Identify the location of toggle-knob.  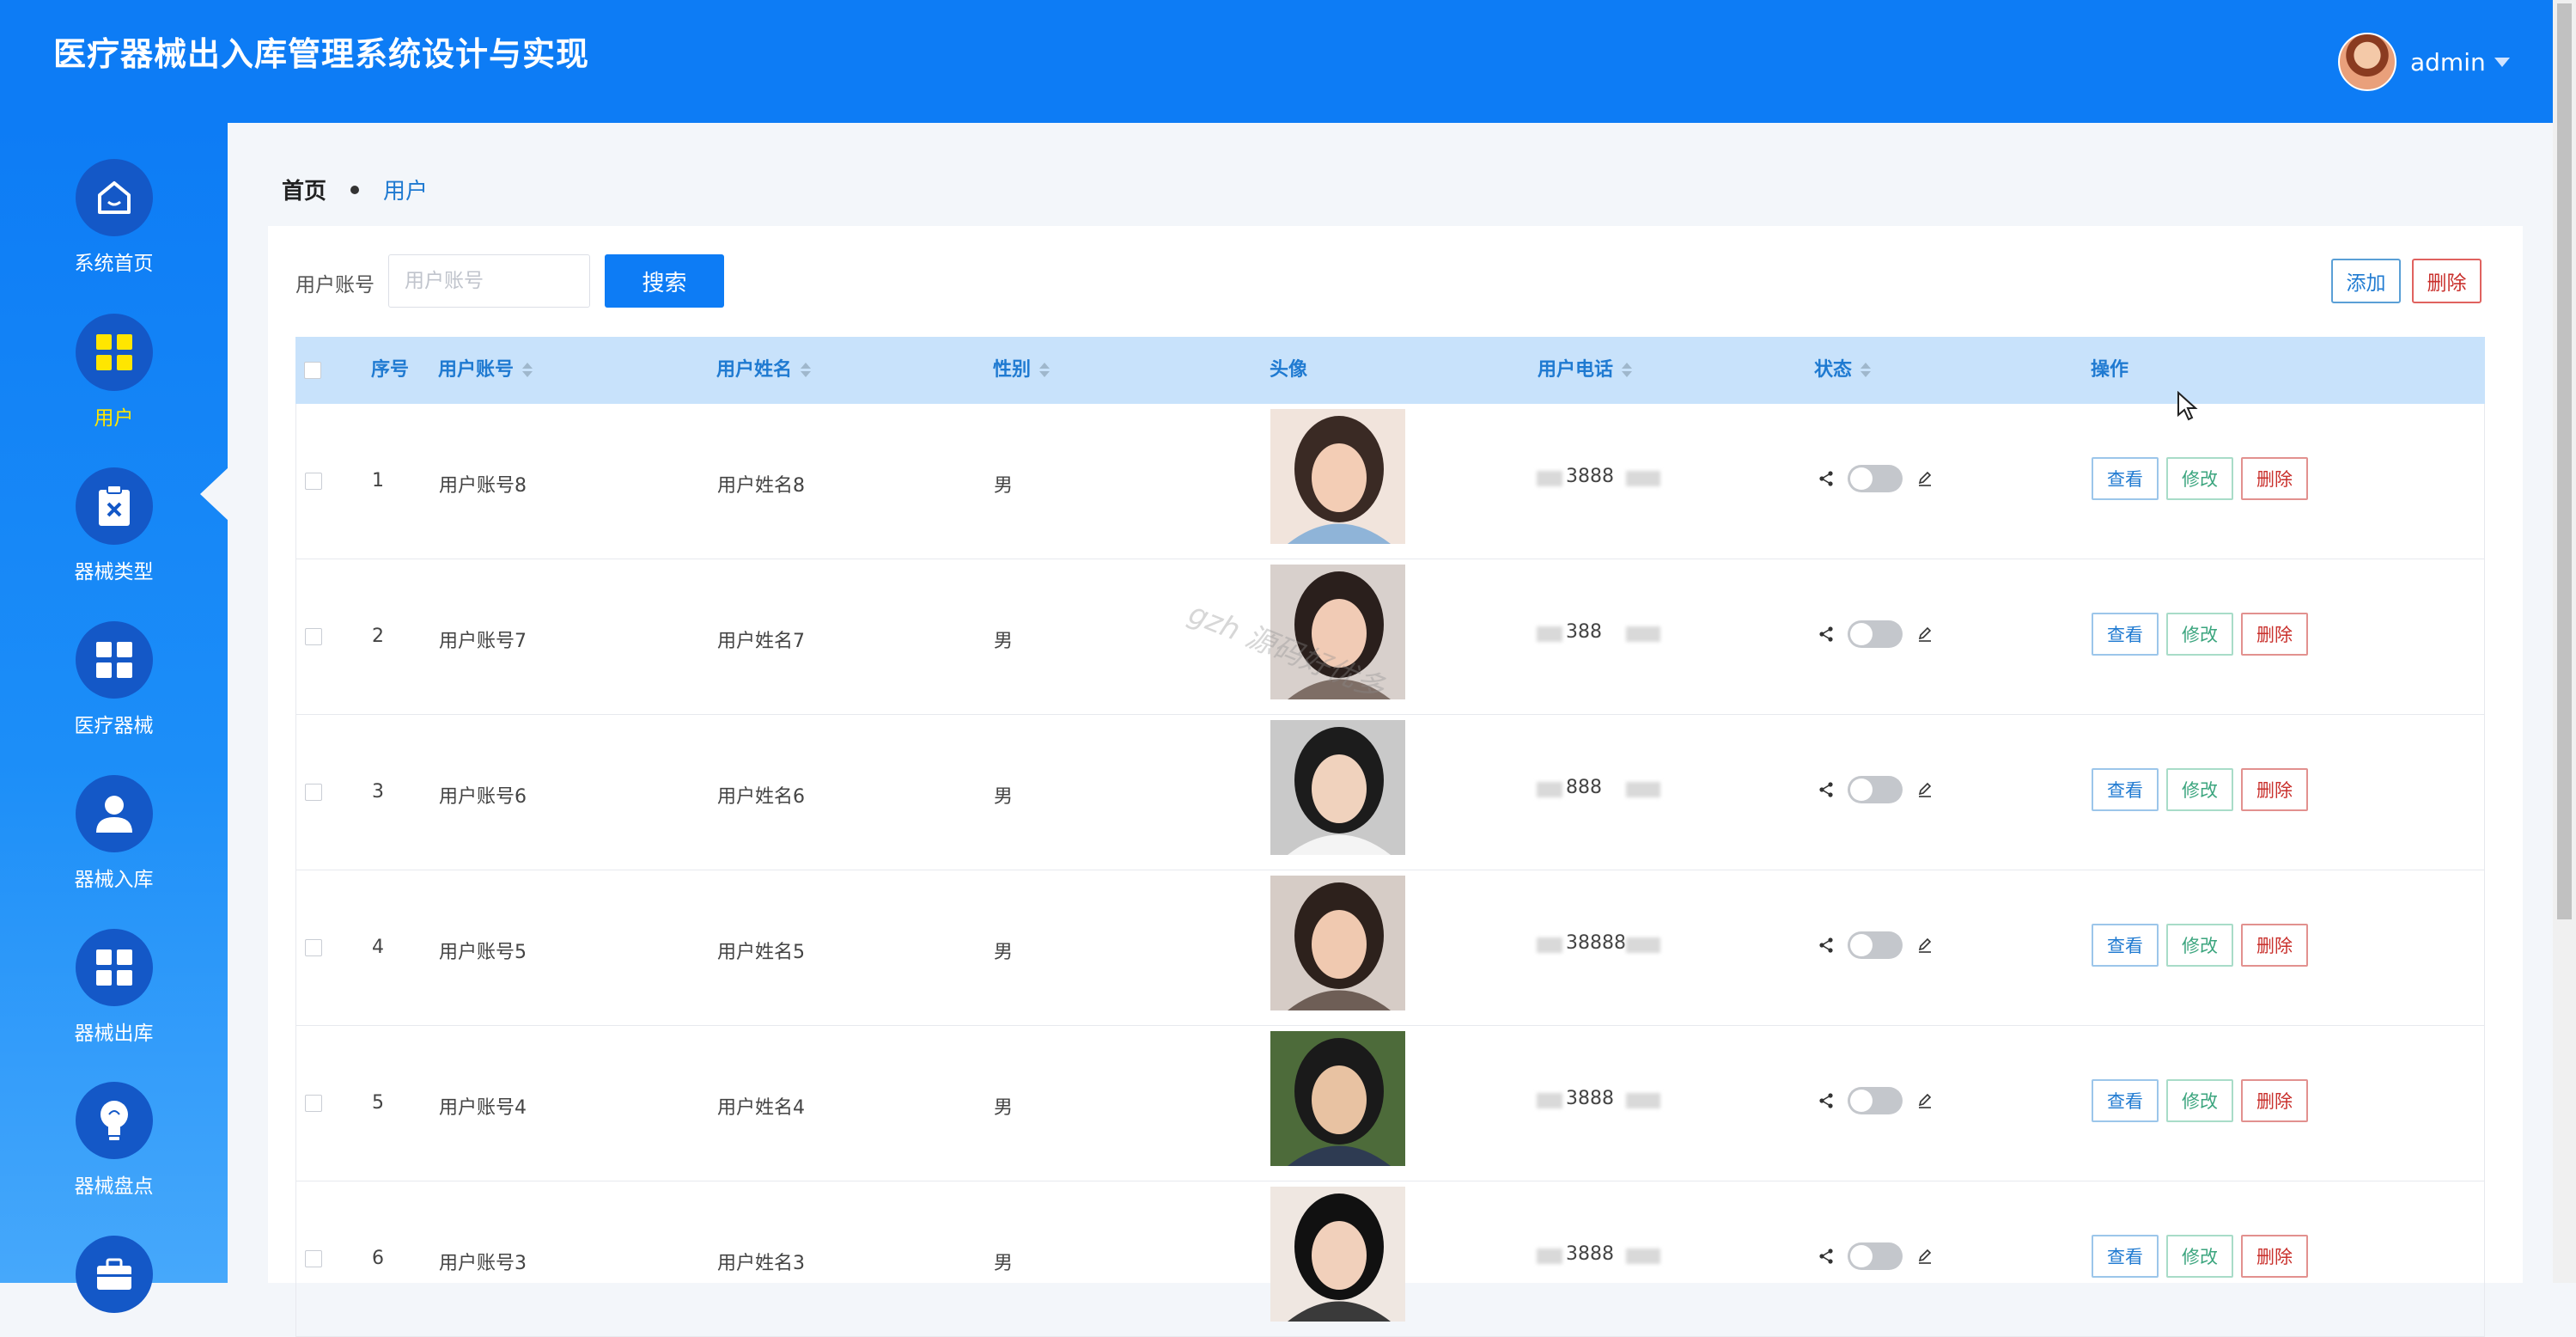
(1861, 945).